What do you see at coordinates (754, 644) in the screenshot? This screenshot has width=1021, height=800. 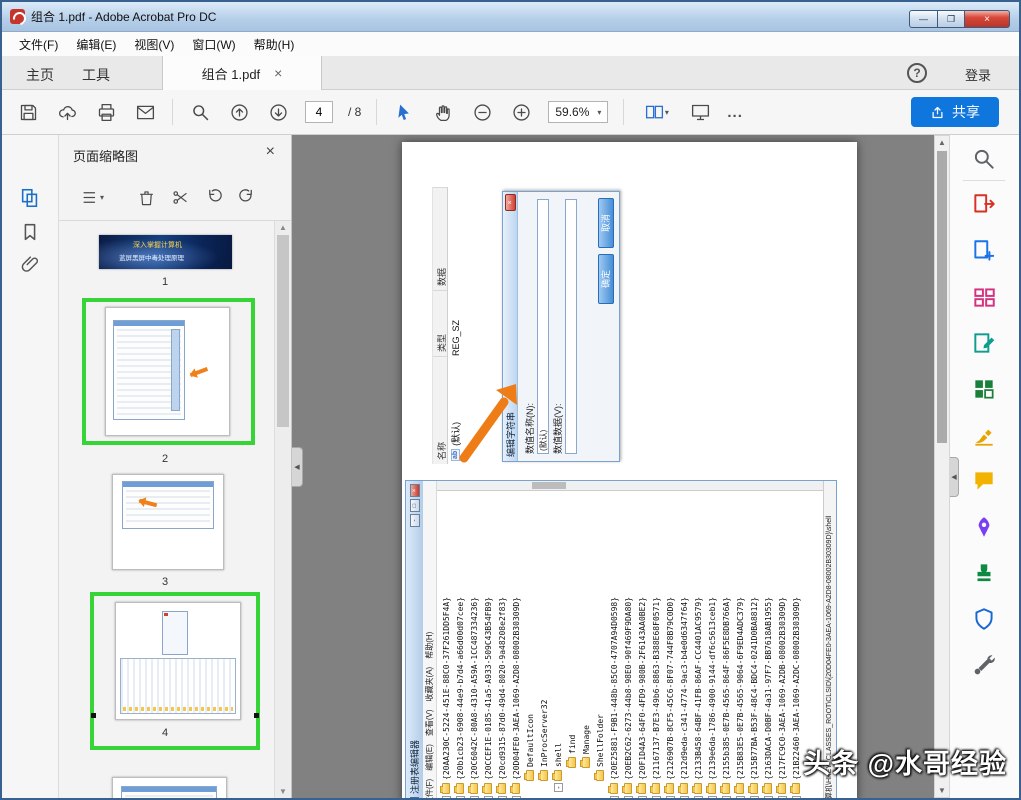 I see `registry-key-row: + {215B77BA-B53F-48C4-BDC4-0241D0BA8812}` at bounding box center [754, 644].